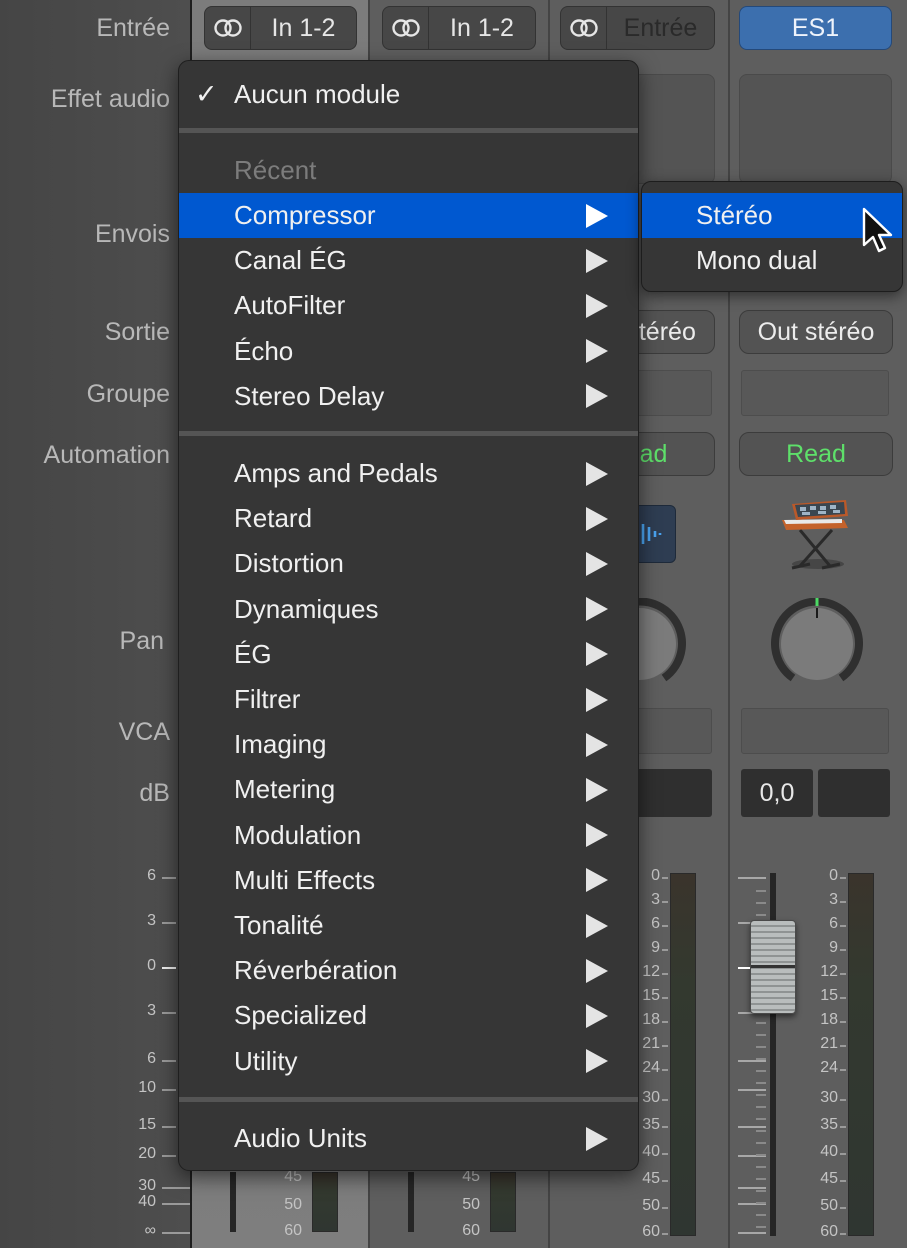 This screenshot has width=907, height=1248. What do you see at coordinates (773, 967) in the screenshot?
I see `volume-fader-handle` at bounding box center [773, 967].